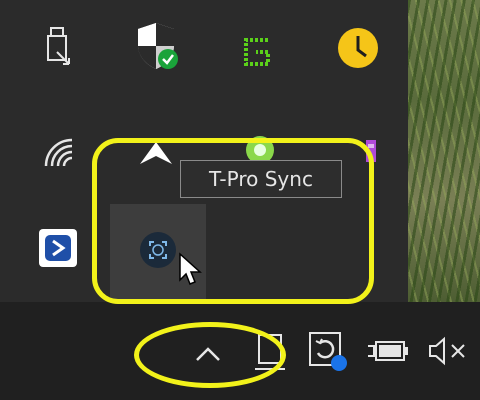 The image size is (480, 400). I want to click on green-g-icon, so click(256, 54).